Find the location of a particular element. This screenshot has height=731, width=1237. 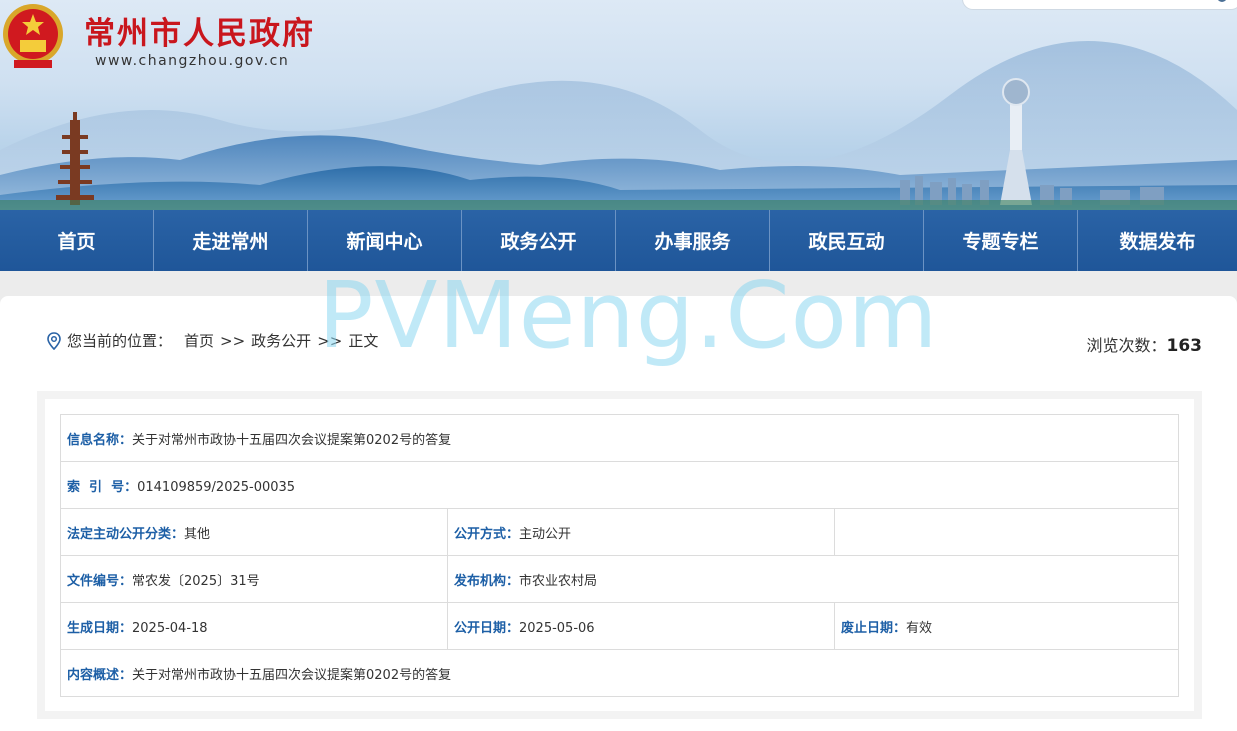

view-count: 浏览次数：163 is located at coordinates (1144, 344).